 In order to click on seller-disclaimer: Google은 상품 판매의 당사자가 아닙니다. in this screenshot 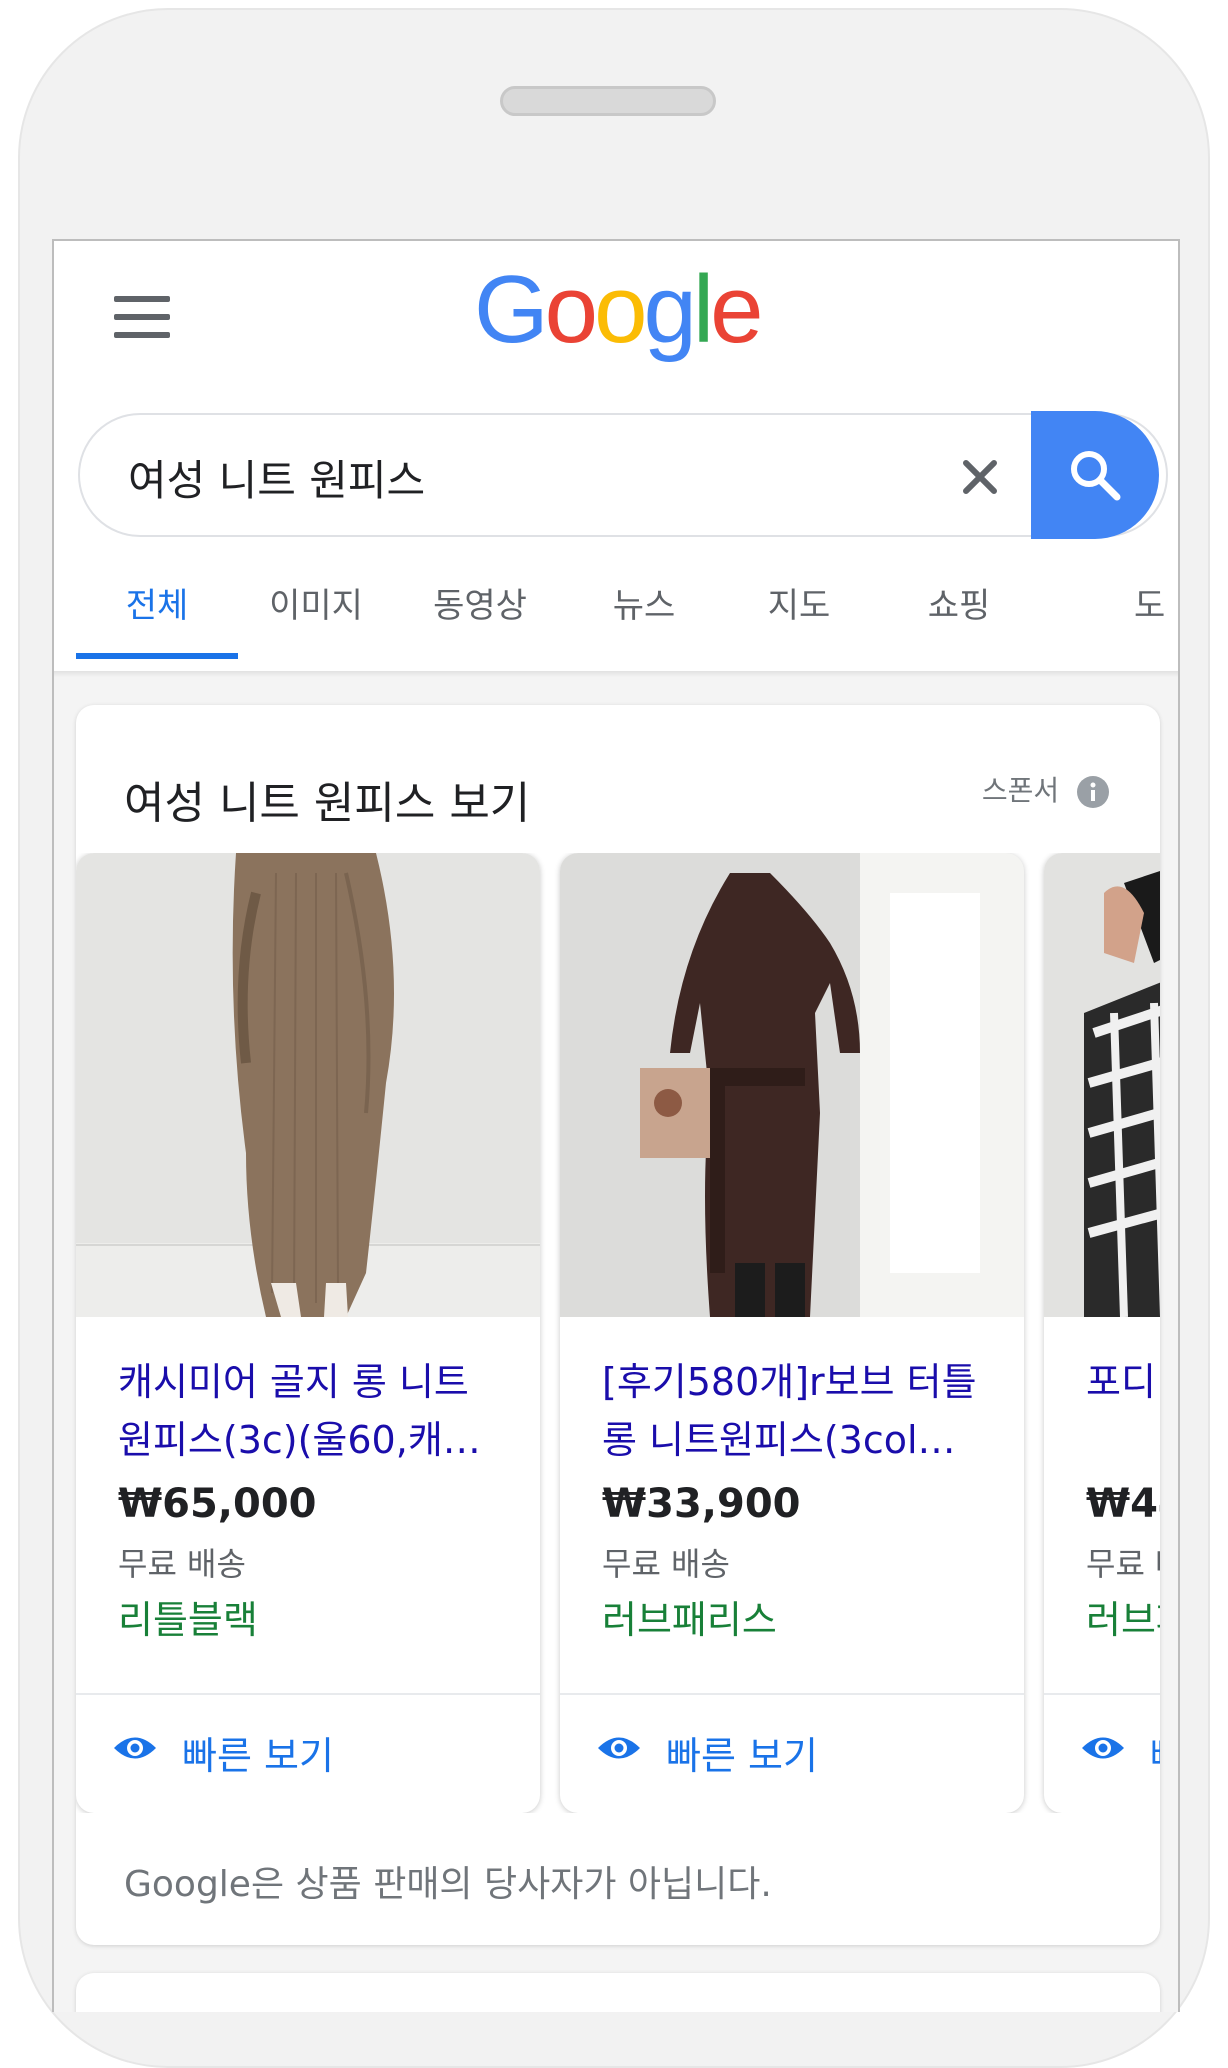, I will do `click(448, 1884)`.